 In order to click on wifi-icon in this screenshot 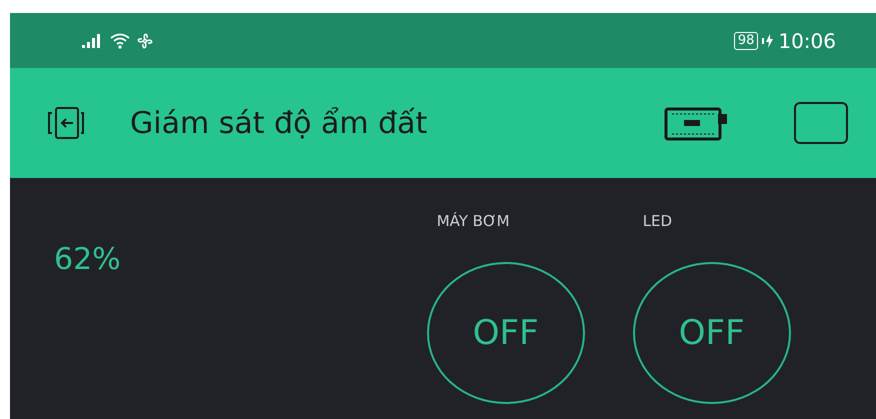, I will do `click(120, 40)`.